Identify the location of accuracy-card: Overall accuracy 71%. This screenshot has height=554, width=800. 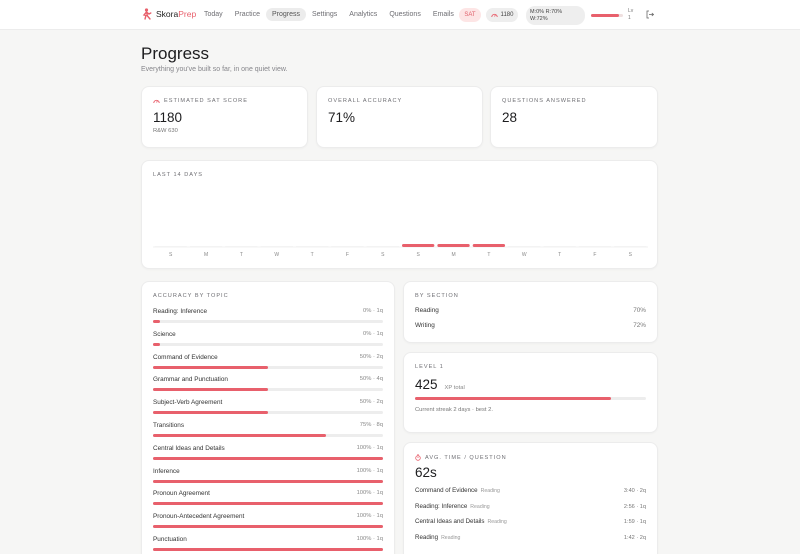
(399, 117).